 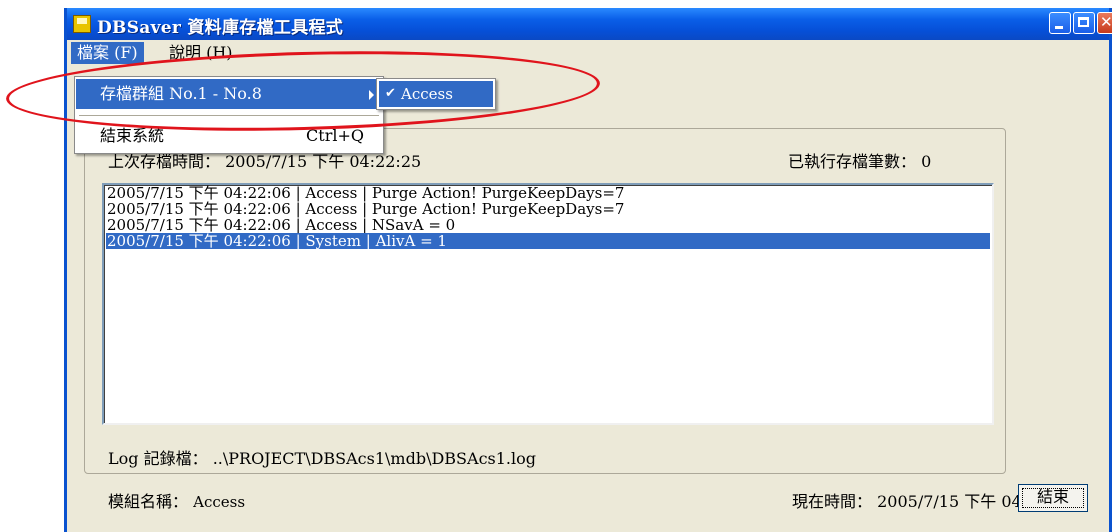 What do you see at coordinates (201, 53) in the screenshot?
I see `menu-help: 說明 (H)` at bounding box center [201, 53].